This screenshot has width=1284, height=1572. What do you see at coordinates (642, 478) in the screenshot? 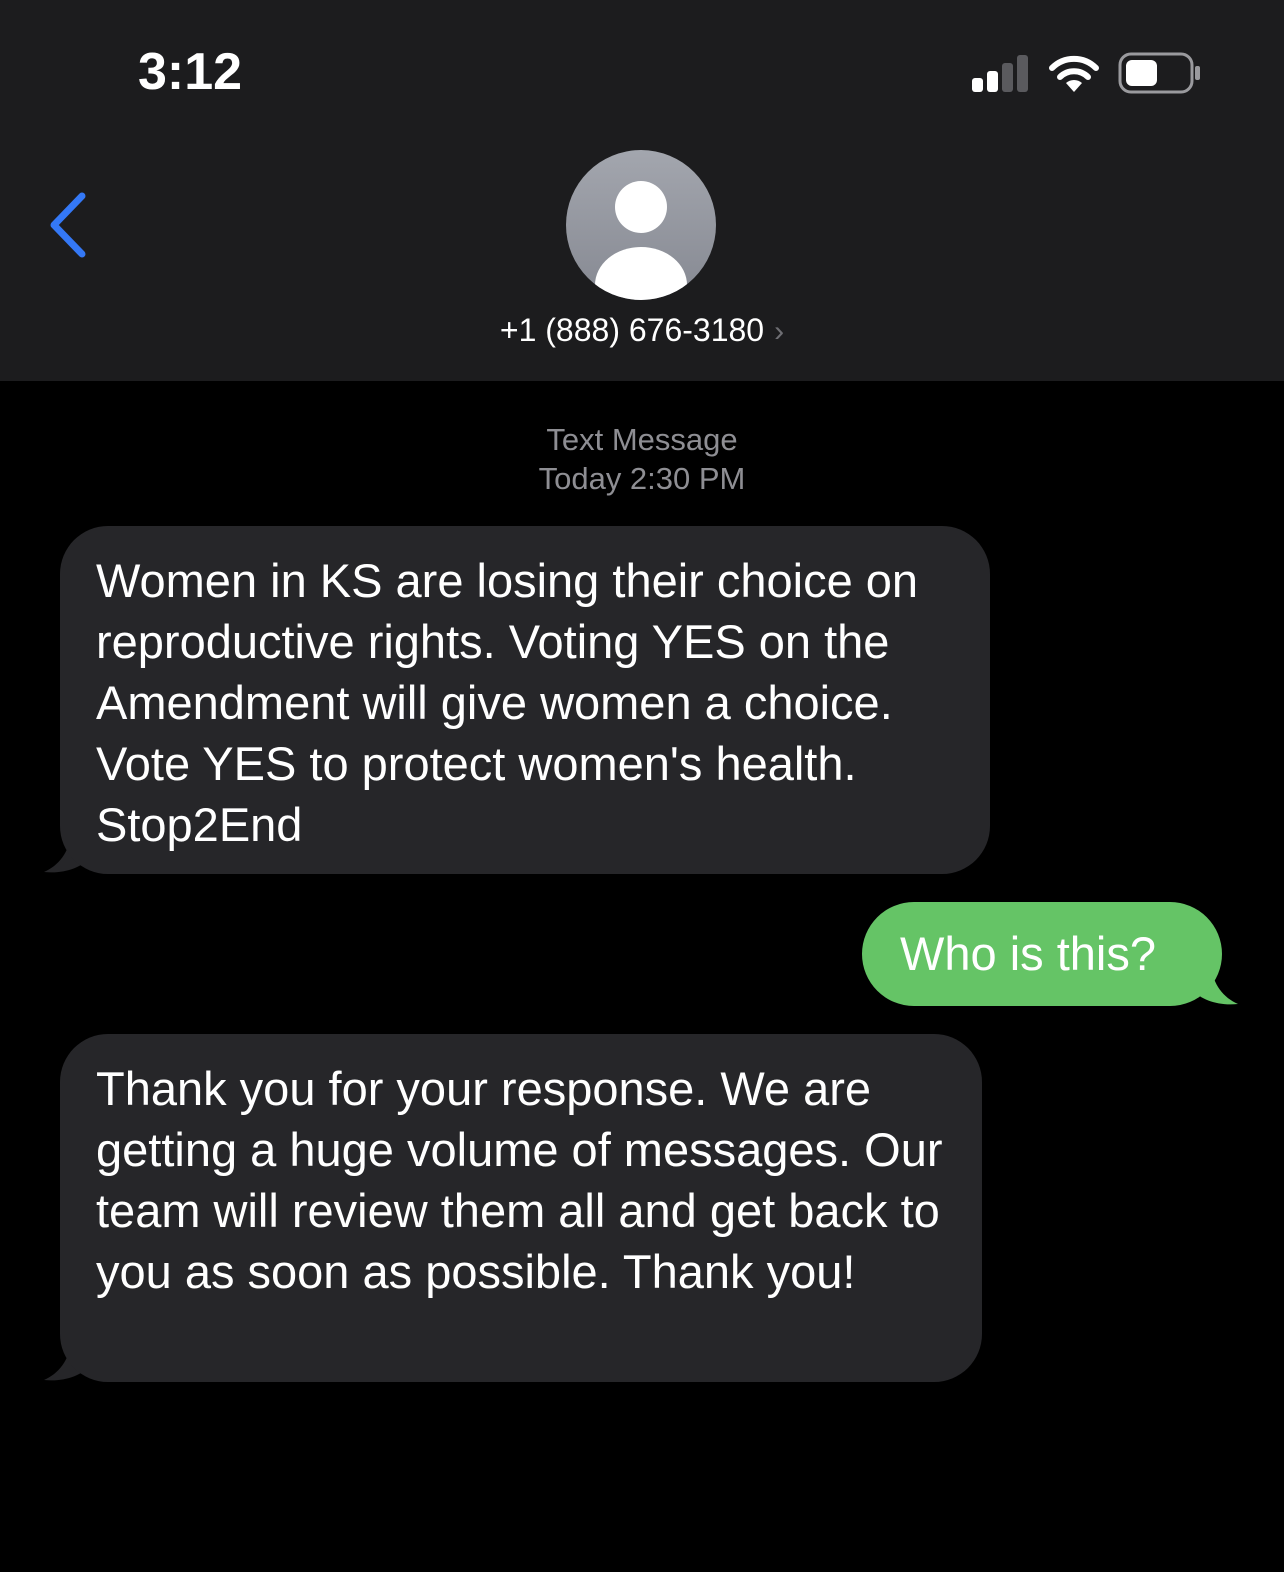
I see `message-timestamp: Today 2:30 PM` at bounding box center [642, 478].